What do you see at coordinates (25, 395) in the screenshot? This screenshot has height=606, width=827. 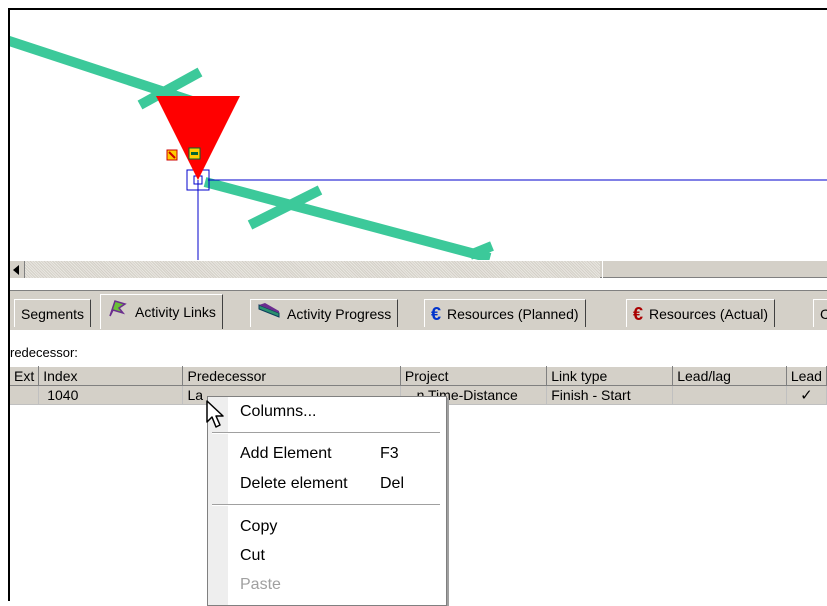 I see `cell-ext` at bounding box center [25, 395].